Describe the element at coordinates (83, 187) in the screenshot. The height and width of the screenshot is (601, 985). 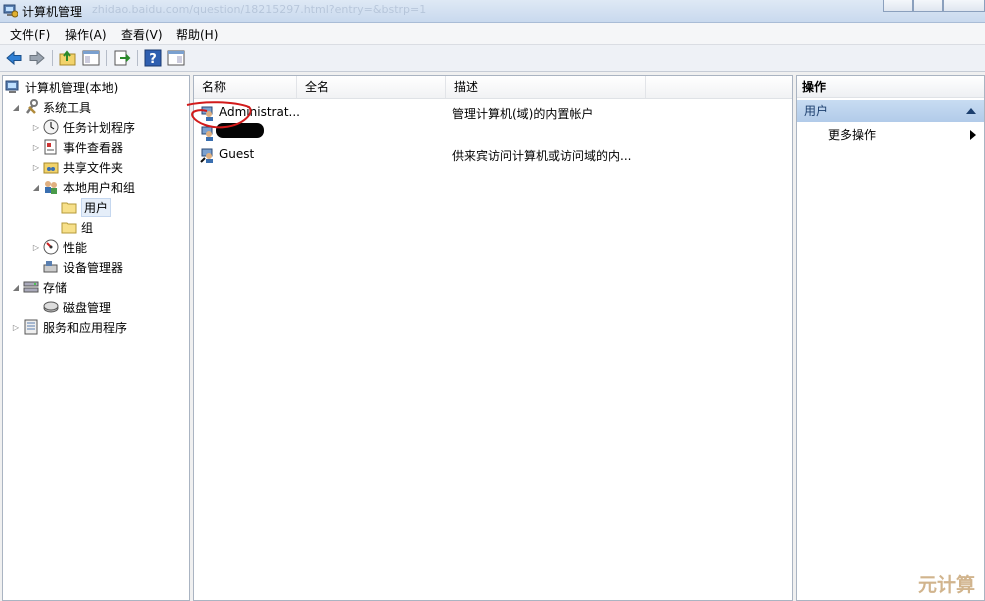
I see `tree-item-local-users-groups: ◢ 本地用户和组` at that location.